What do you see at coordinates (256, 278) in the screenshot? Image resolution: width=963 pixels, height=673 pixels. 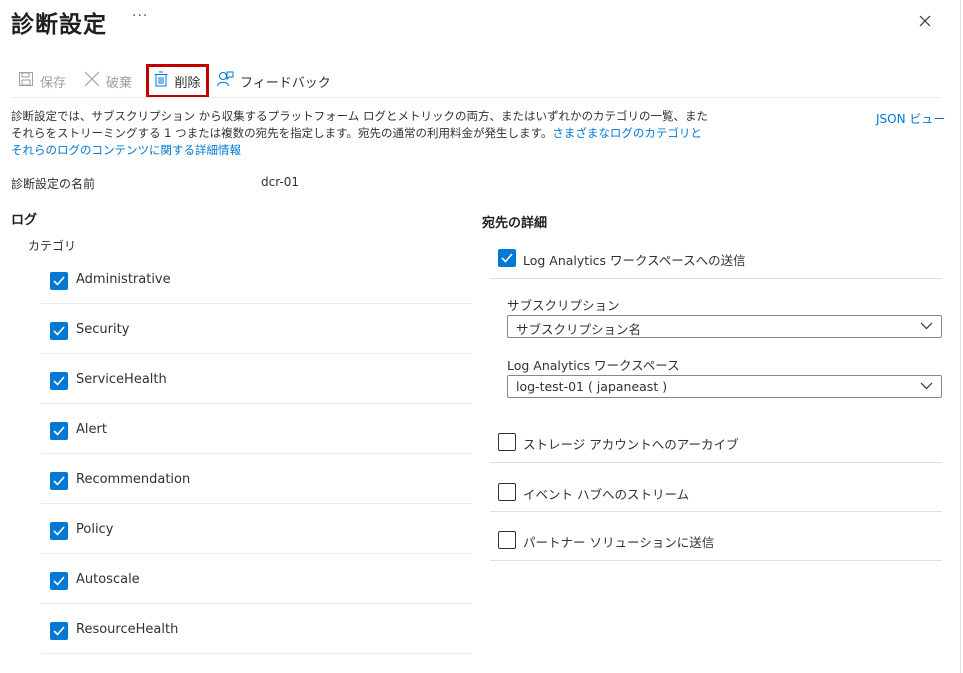 I see `category-row-administrative: Administrative` at bounding box center [256, 278].